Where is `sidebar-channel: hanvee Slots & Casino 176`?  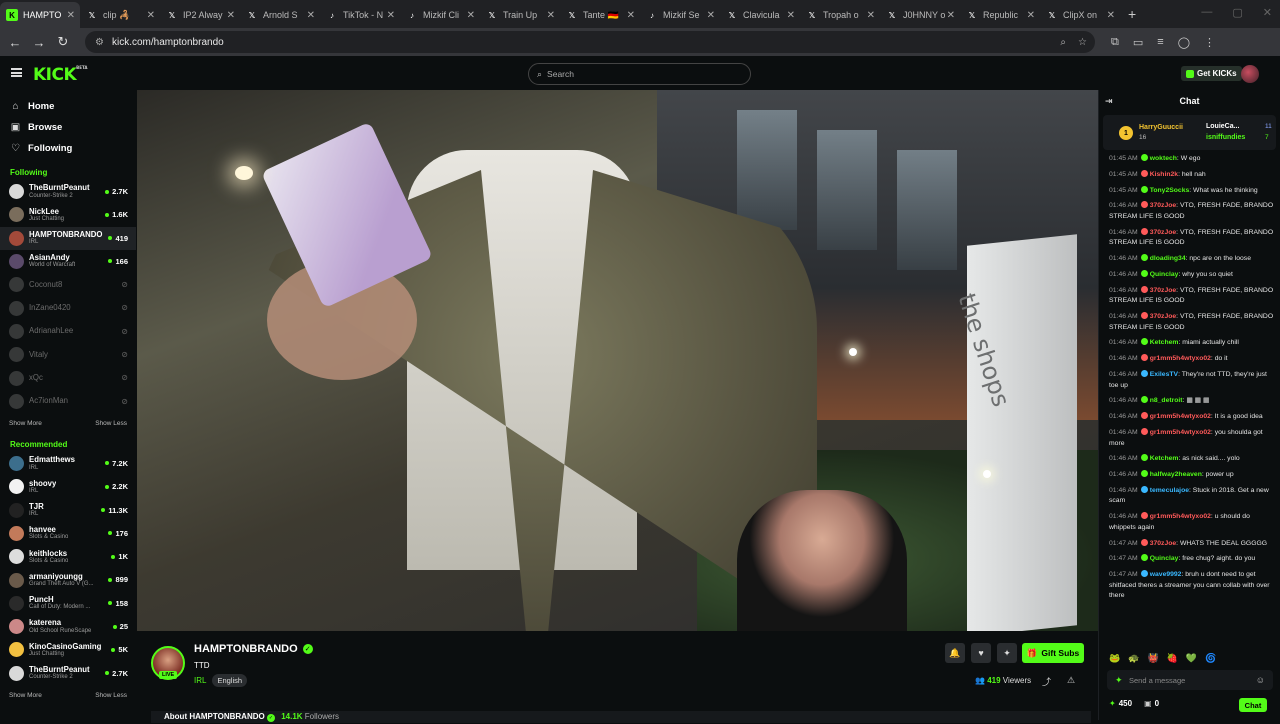
sidebar-channel: hanvee Slots & Casino 176 is located at coordinates (68, 533).